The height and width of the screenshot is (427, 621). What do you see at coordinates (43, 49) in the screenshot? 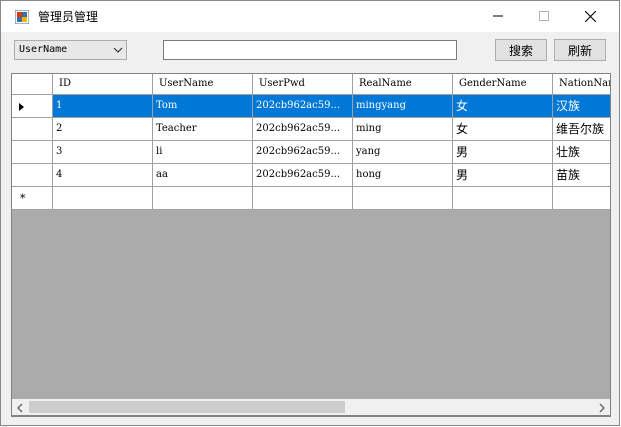
I see `field-select-value: UserName` at bounding box center [43, 49].